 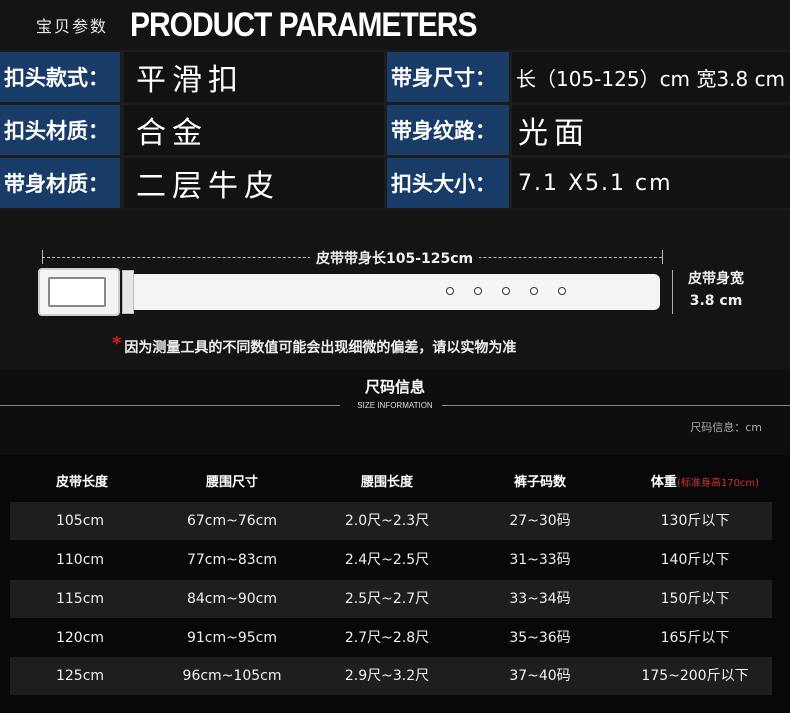 I want to click on header-weight-label: 体重, so click(x=663, y=482).